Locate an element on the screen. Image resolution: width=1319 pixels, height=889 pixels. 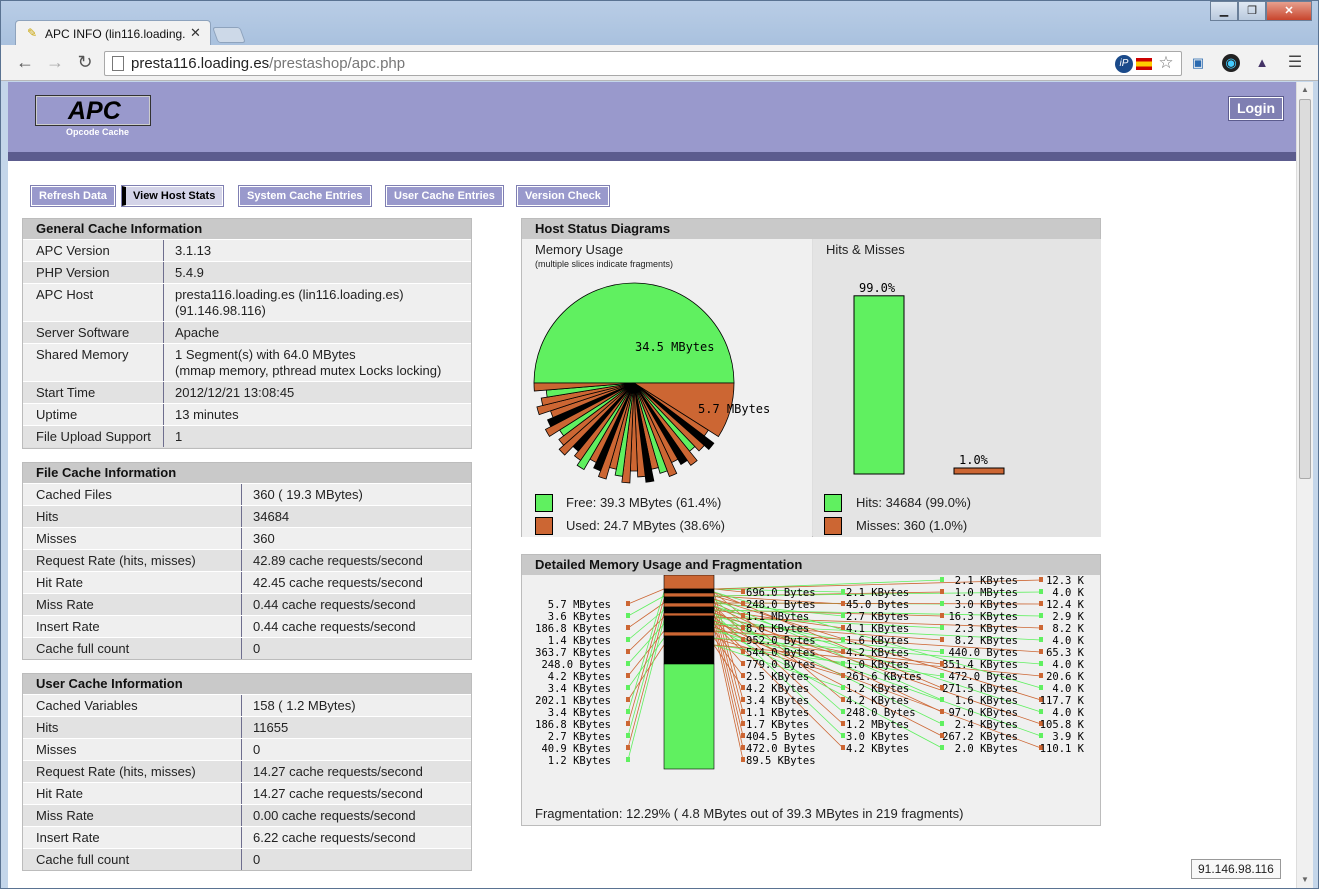
scroll-up-icon: ▲ is located at coordinates (1305, 90).